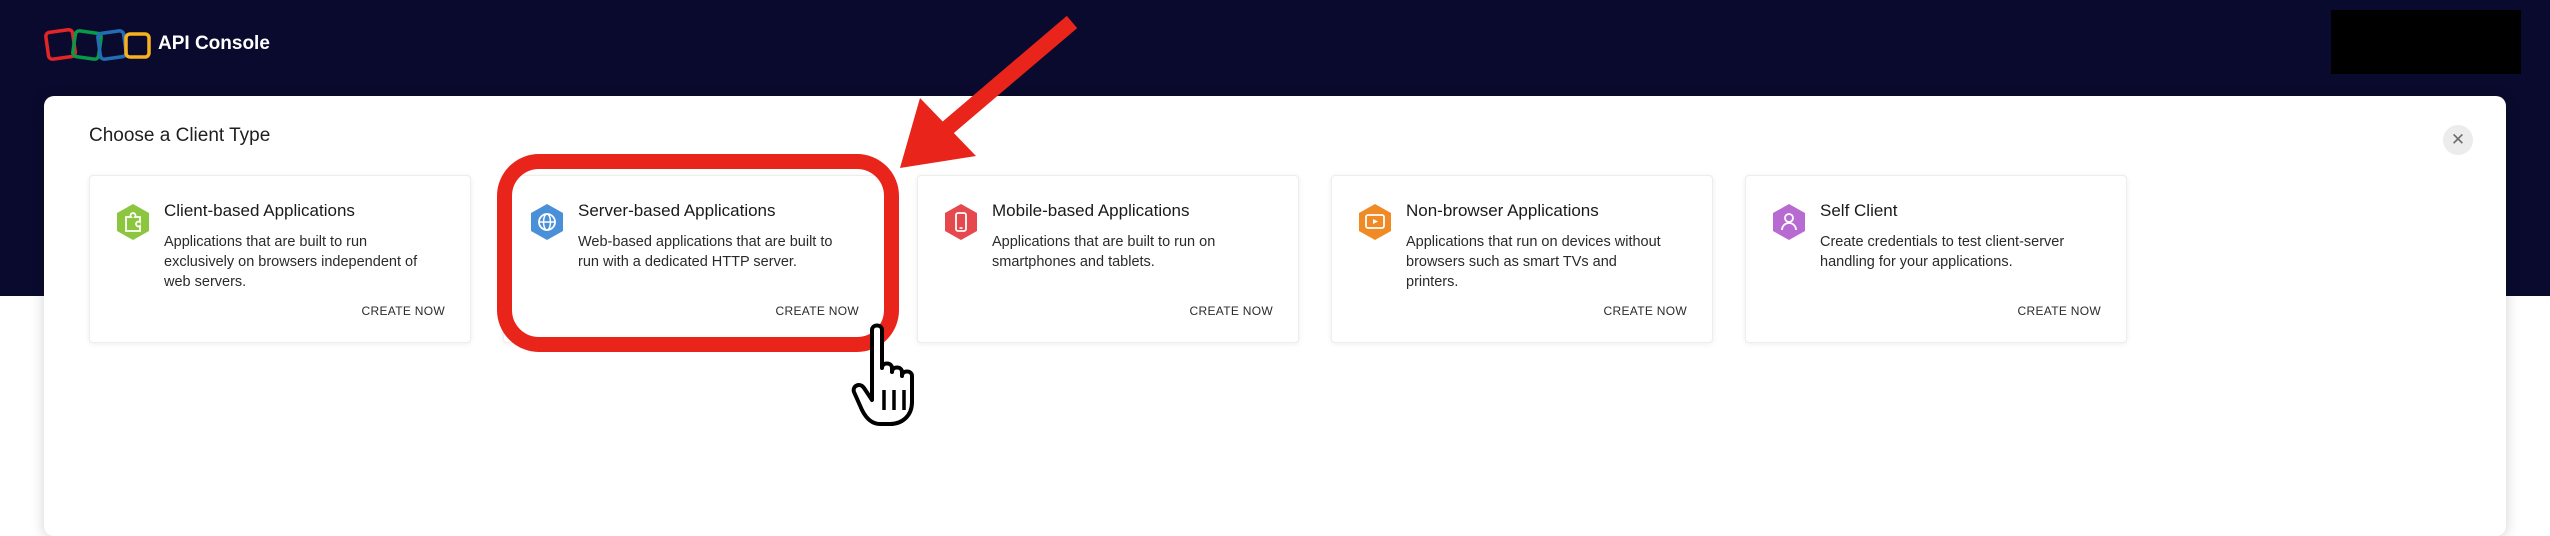 The width and height of the screenshot is (2550, 536). Describe the element at coordinates (133, 222) in the screenshot. I see `puzzle-icon` at that location.